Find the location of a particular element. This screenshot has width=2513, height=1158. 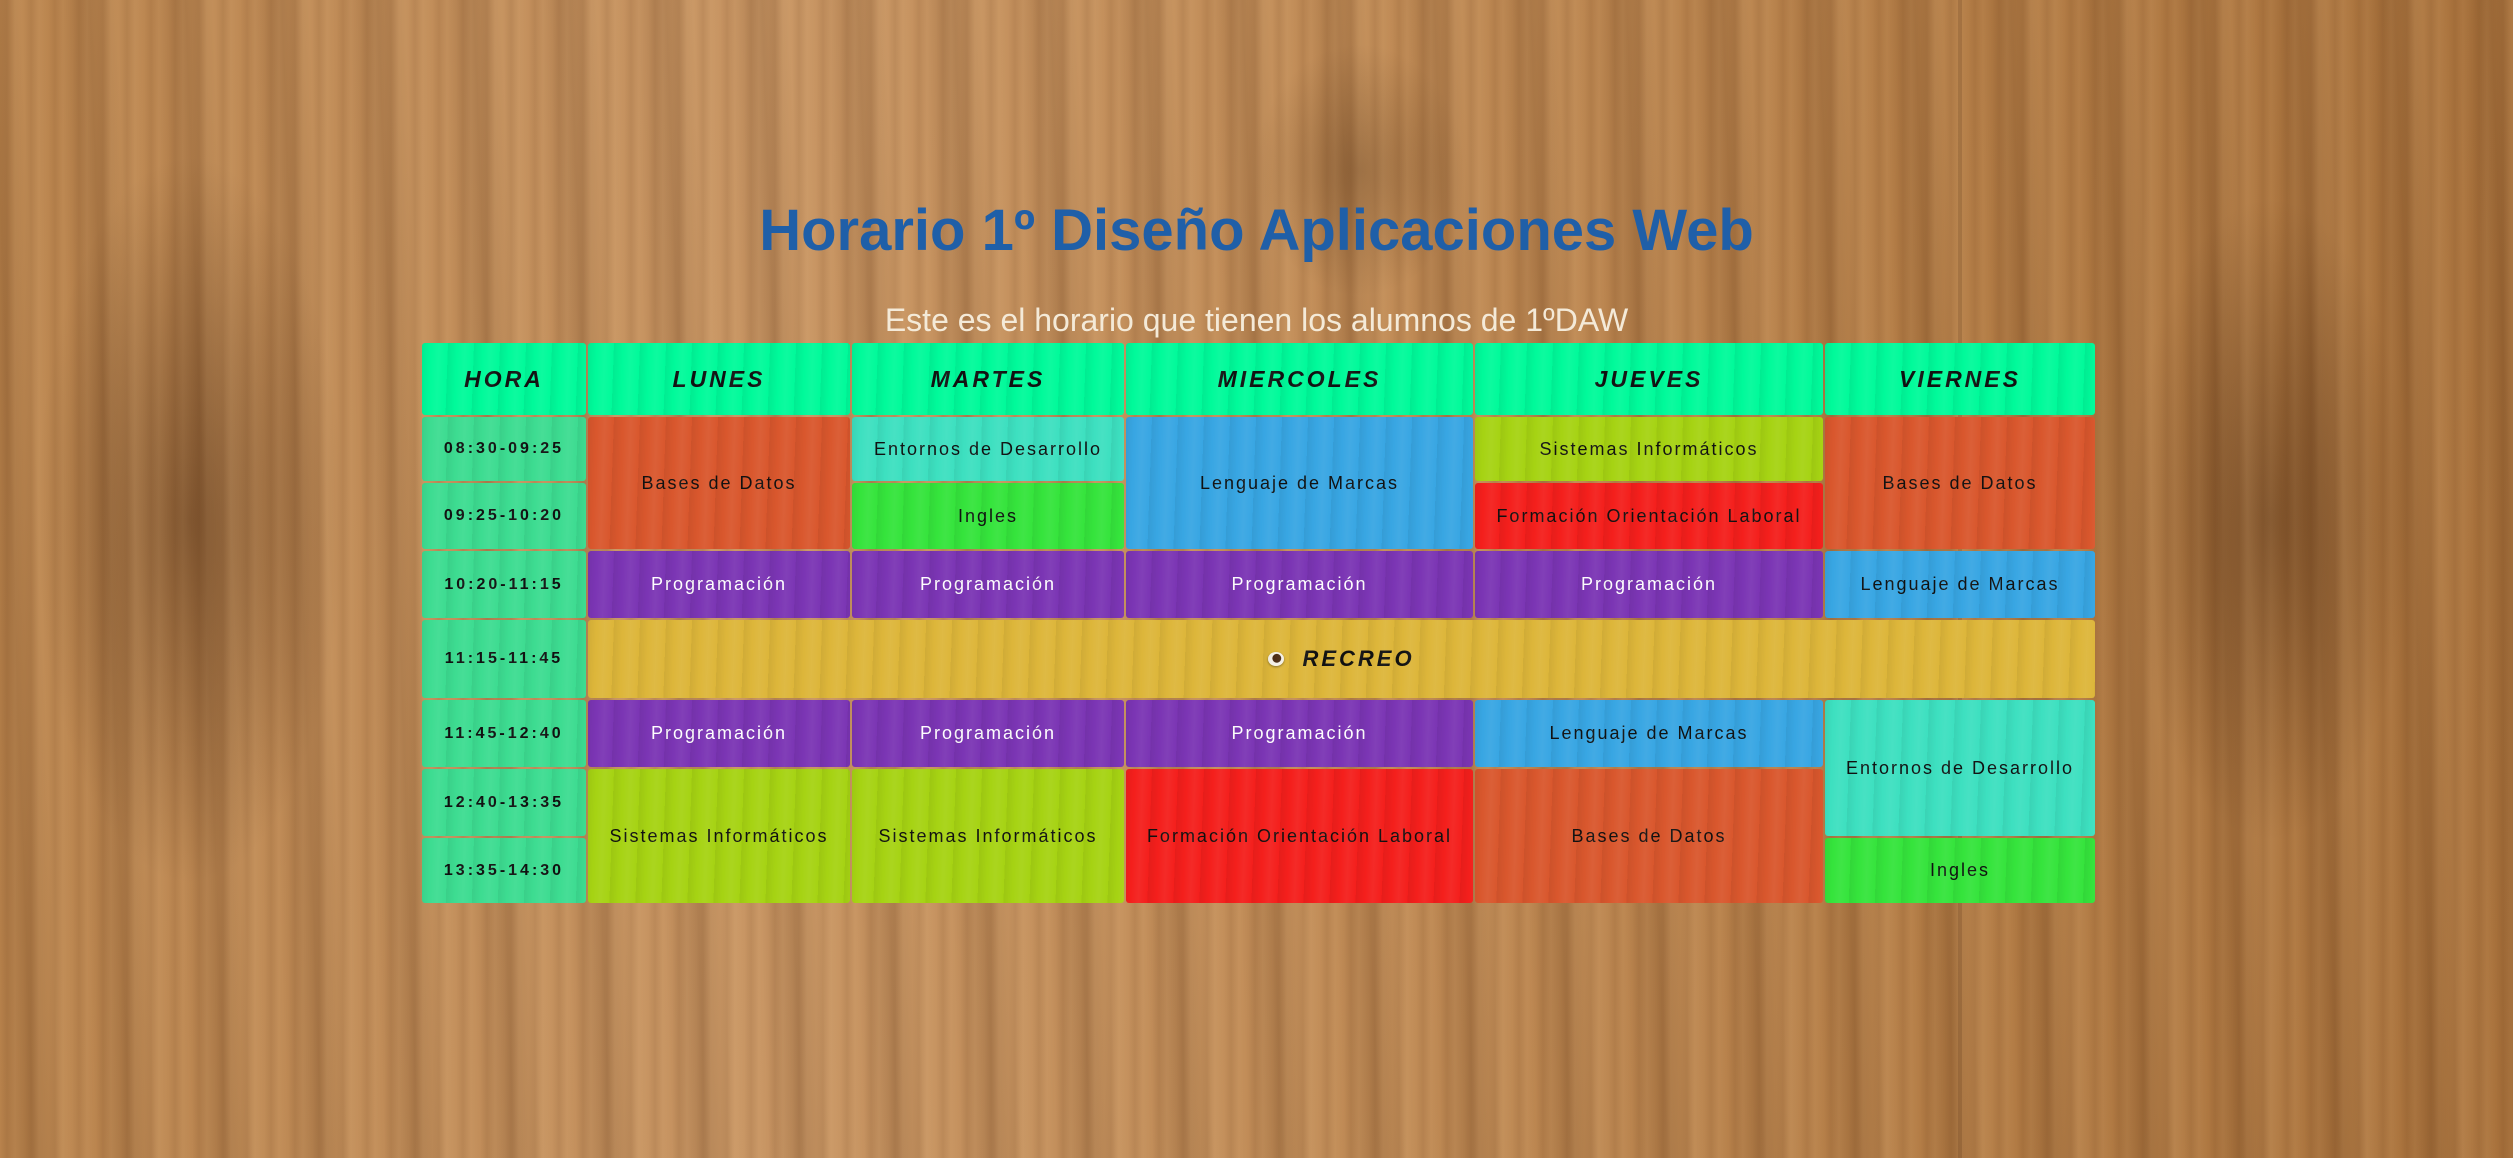

header-hora: HORA is located at coordinates (504, 379).